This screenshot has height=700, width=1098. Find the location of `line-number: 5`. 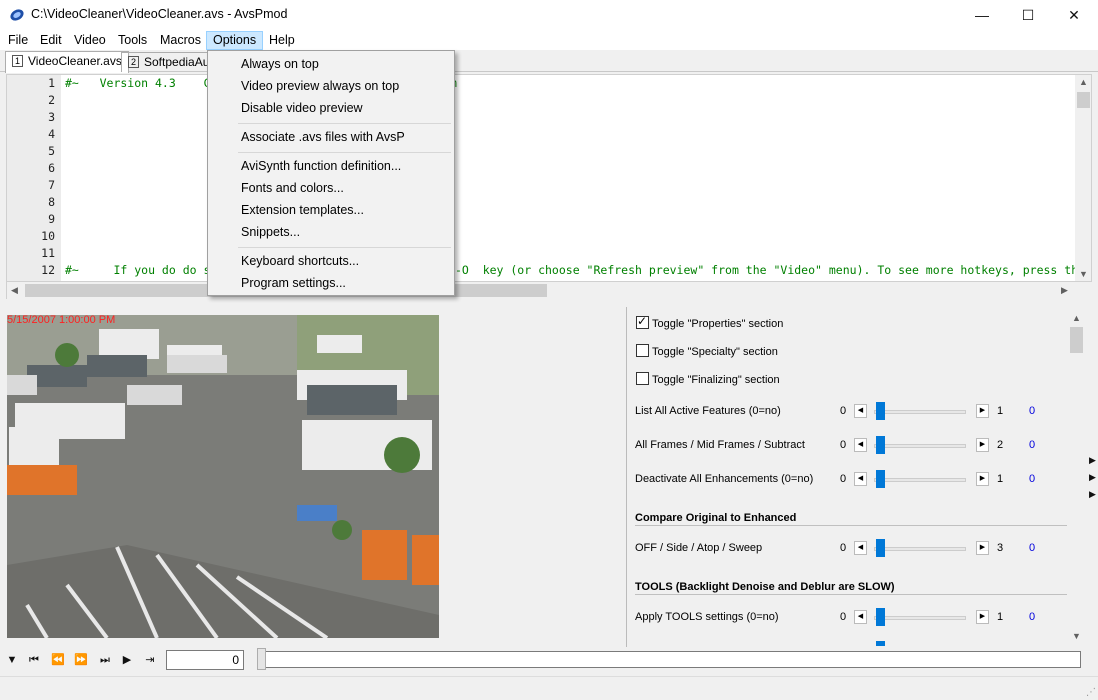

line-number: 5 is located at coordinates (51, 151).